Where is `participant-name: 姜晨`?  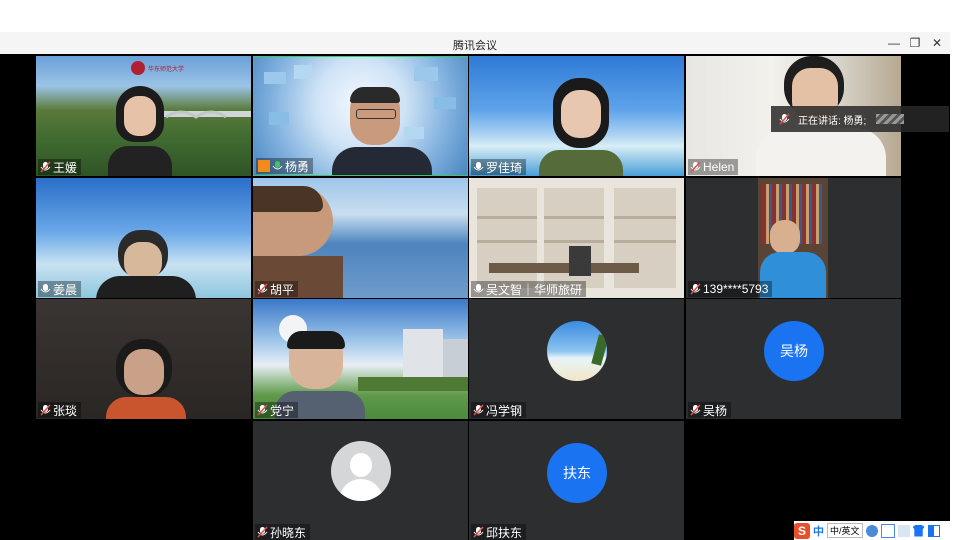
participant-name: 姜晨 is located at coordinates (65, 289).